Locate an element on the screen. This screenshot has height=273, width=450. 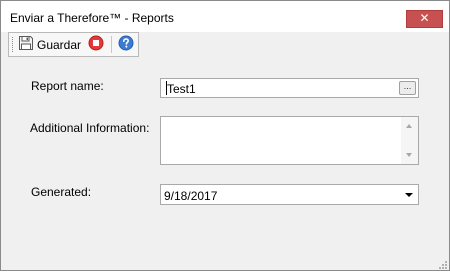
stop-button is located at coordinates (96, 44).